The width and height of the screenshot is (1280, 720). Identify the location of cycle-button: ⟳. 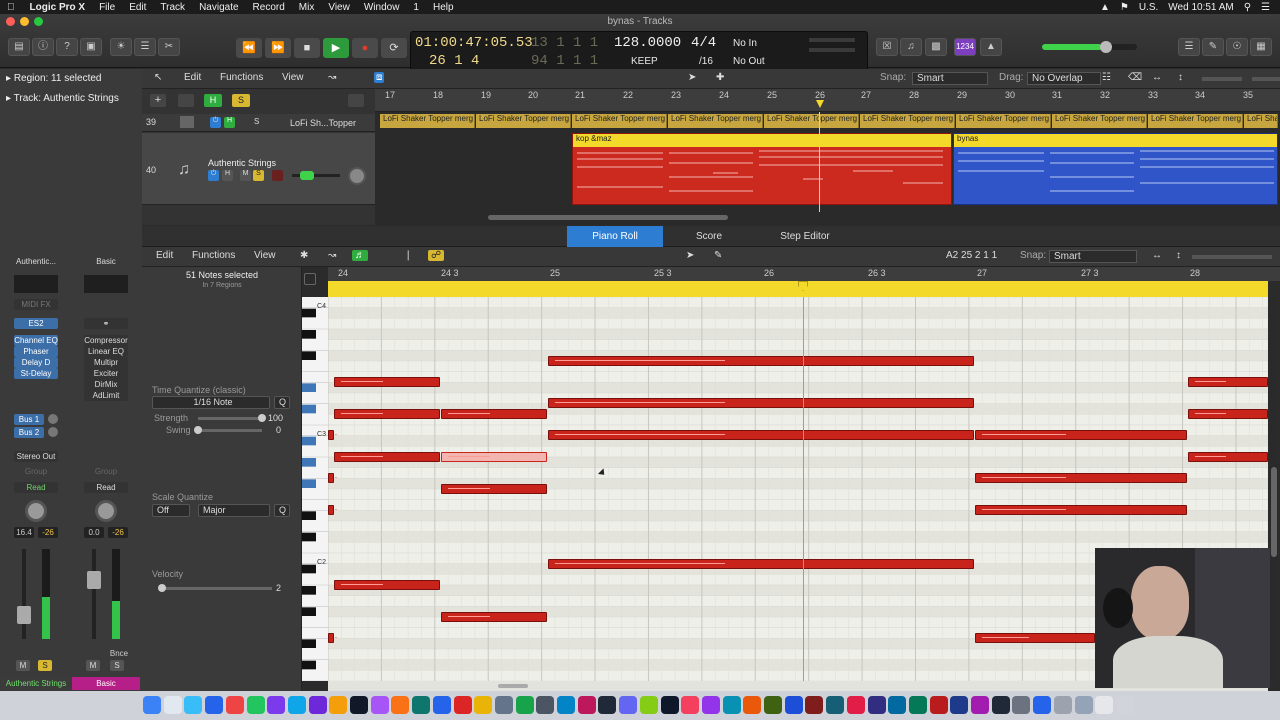
(394, 48).